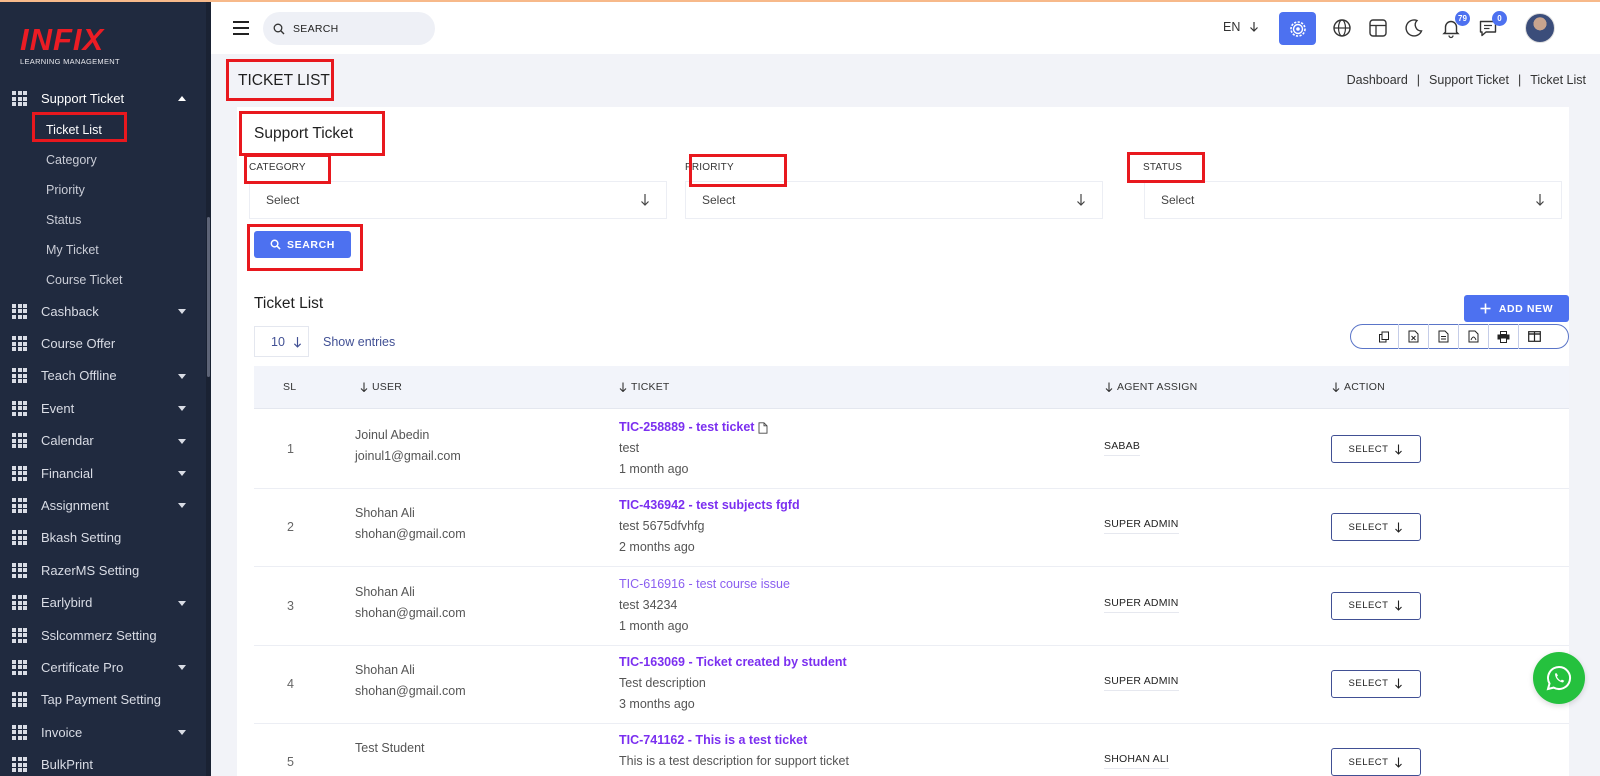  Describe the element at coordinates (103, 220) in the screenshot. I see `sidebar-subitem-status: Status` at that location.